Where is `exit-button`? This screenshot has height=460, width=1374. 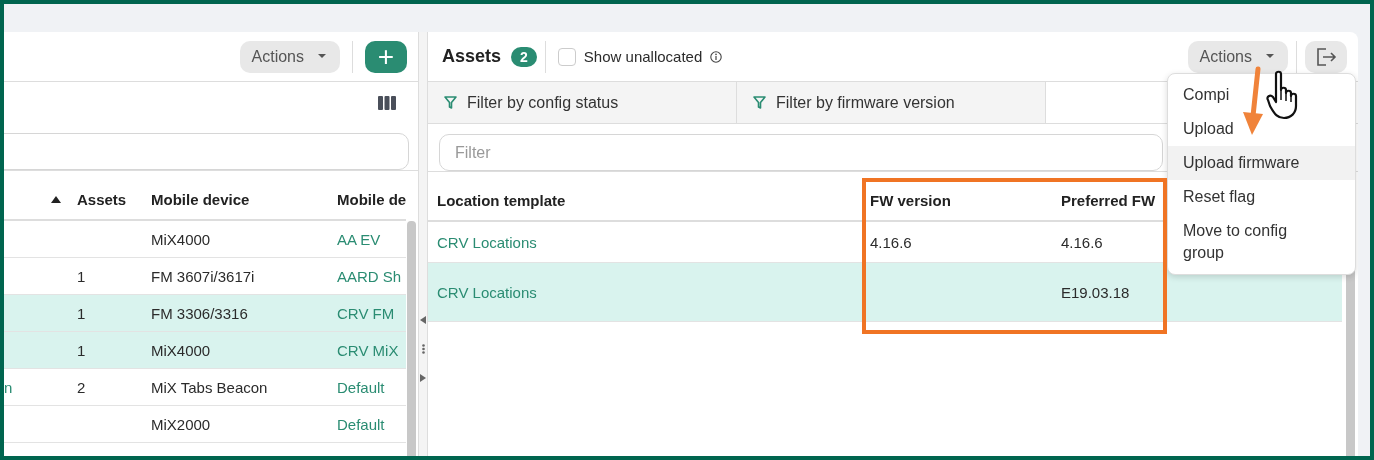
exit-button is located at coordinates (1326, 56).